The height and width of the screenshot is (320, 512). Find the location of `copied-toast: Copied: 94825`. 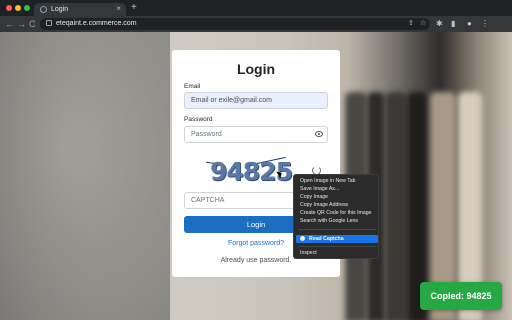

copied-toast: Copied: 94825 is located at coordinates (461, 296).